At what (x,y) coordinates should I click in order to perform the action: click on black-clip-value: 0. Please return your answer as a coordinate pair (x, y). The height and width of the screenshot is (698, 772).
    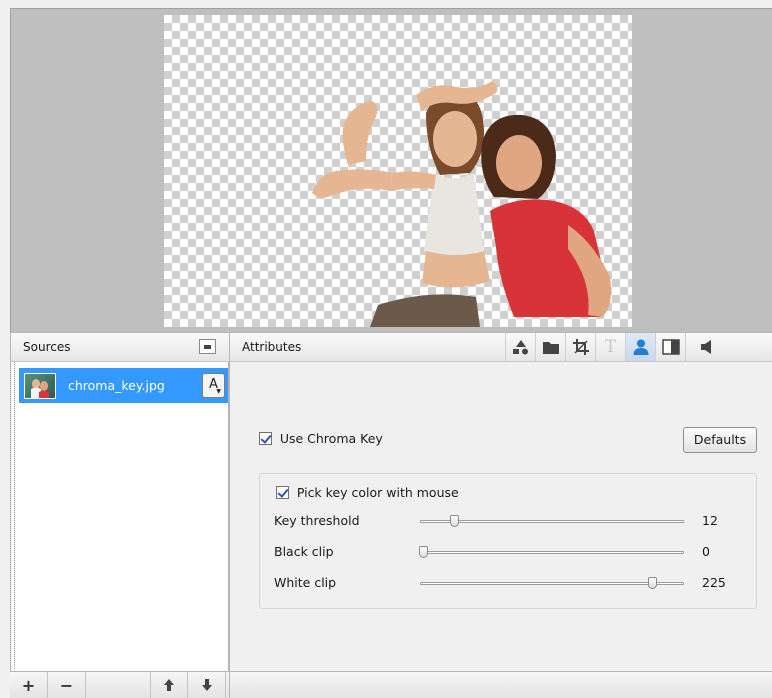
    Looking at the image, I should click on (706, 551).